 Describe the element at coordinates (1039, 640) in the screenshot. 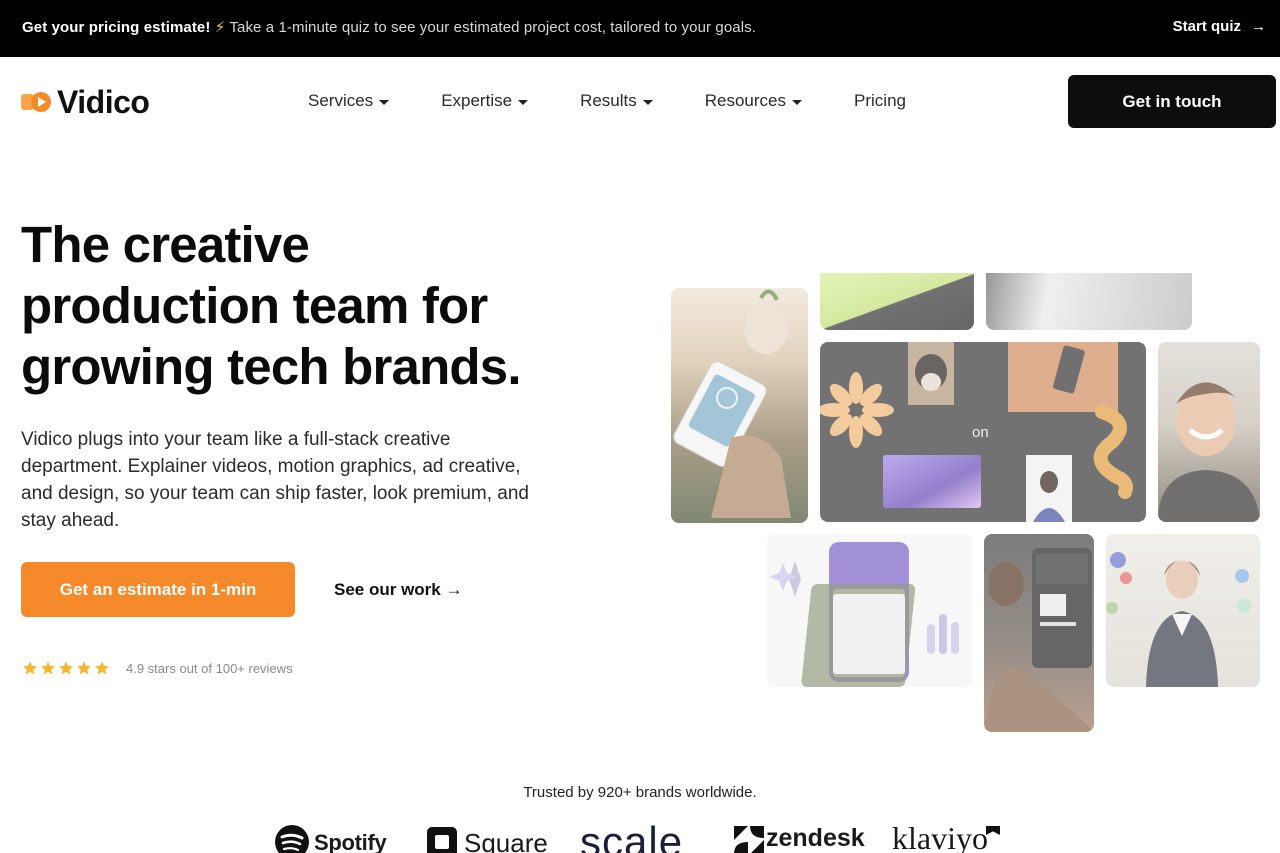

I see `phone-closeup-illustration` at that location.